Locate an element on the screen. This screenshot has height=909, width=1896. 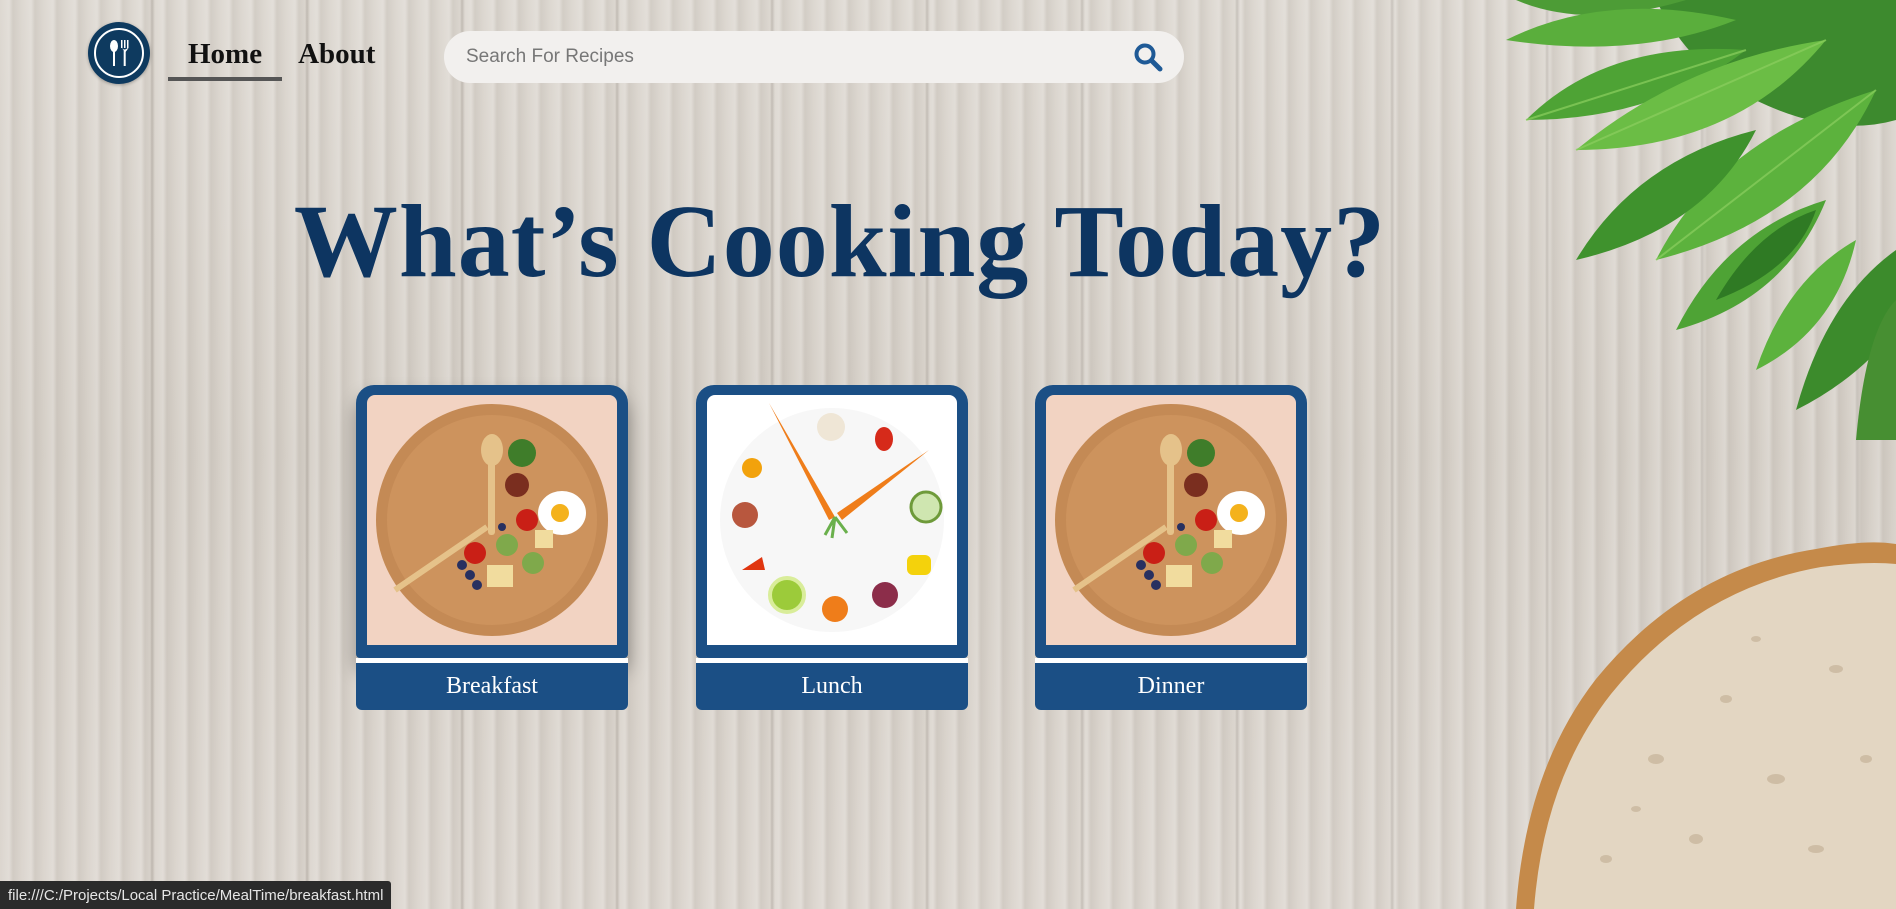
card-breakfast: Breakfast is located at coordinates (492, 547).